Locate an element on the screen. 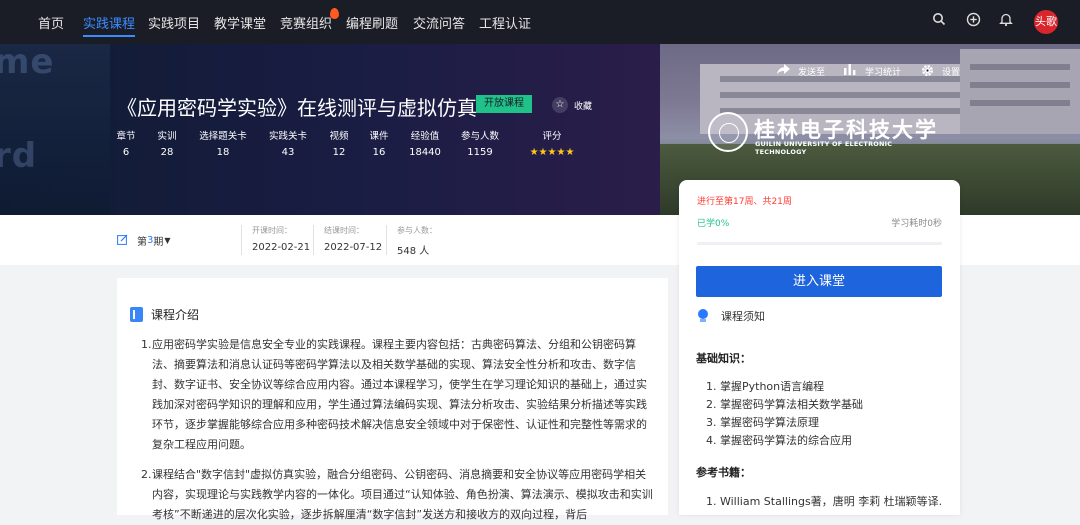  stat-label: 章节 is located at coordinates (126, 136).